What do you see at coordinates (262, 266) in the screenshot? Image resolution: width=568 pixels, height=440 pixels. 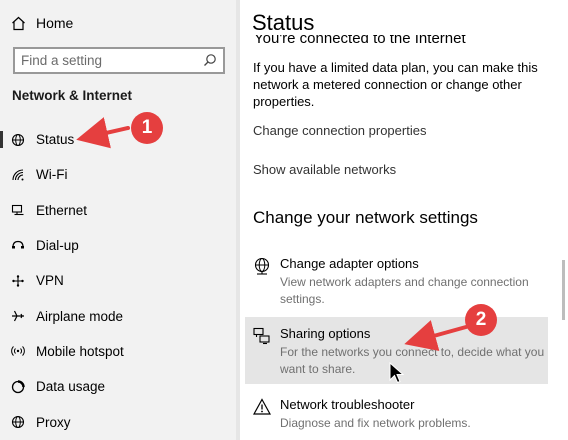 I see `adapter-icon` at bounding box center [262, 266].